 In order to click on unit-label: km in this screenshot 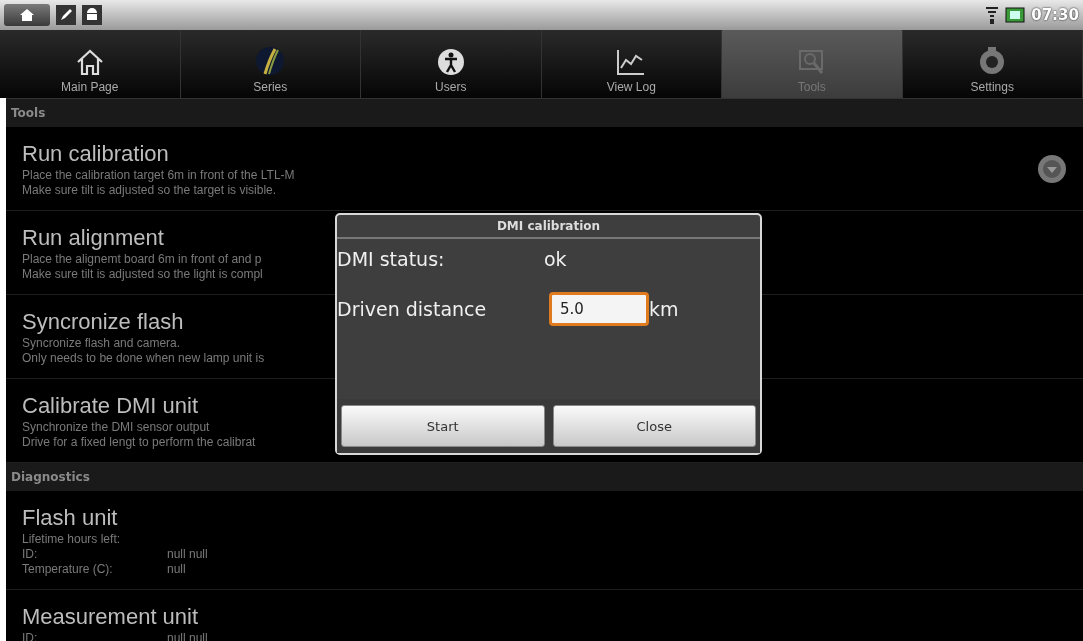, I will do `click(664, 309)`.